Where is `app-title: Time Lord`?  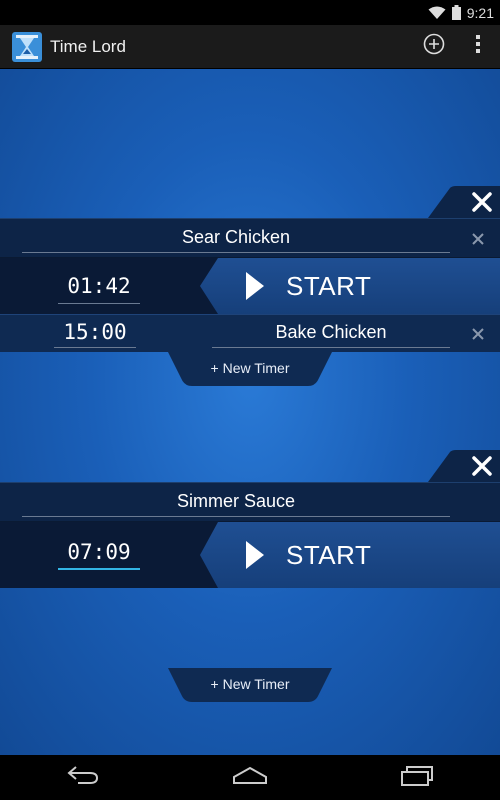 app-title: Time Lord is located at coordinates (88, 46).